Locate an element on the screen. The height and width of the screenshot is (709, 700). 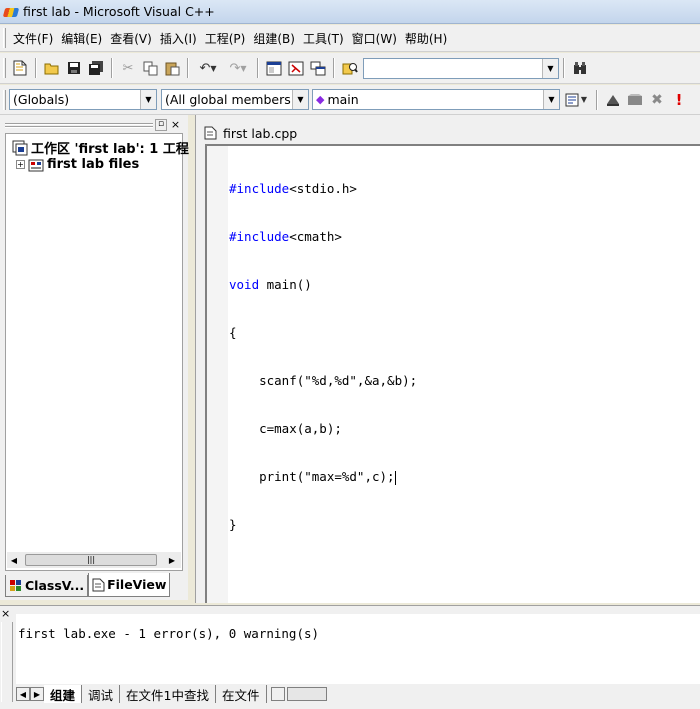
tab-build: 组建 is located at coordinates (63, 694).